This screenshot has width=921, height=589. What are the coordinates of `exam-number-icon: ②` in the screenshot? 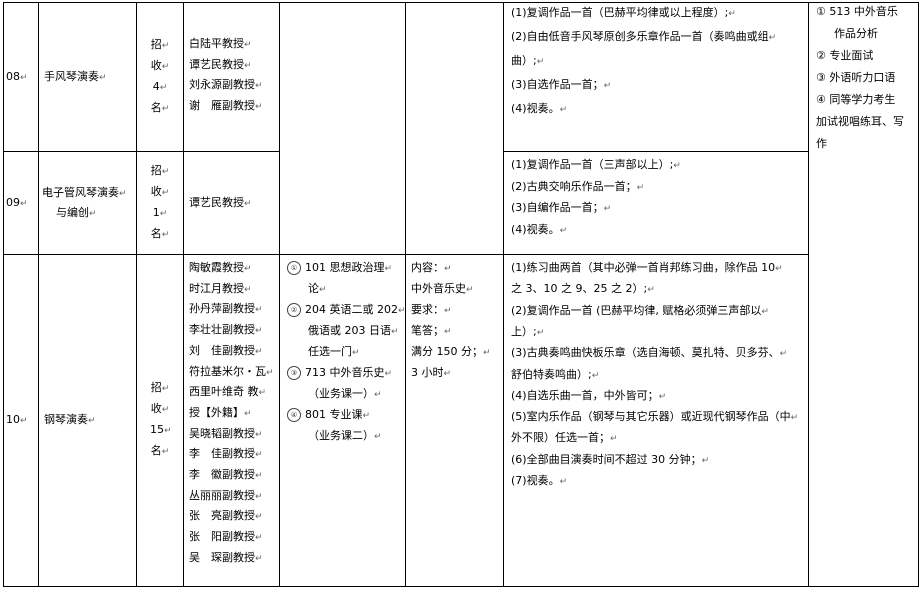 It's located at (294, 310).